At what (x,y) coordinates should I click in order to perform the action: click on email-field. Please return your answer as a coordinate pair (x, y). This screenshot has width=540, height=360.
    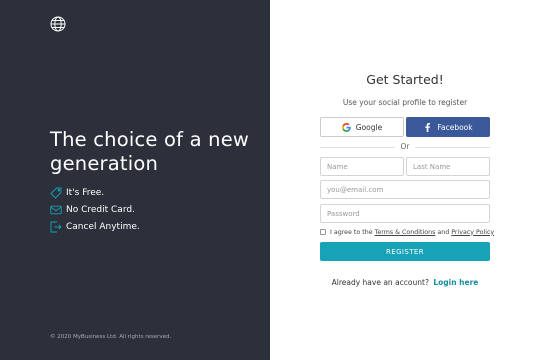
    Looking at the image, I should click on (405, 189).